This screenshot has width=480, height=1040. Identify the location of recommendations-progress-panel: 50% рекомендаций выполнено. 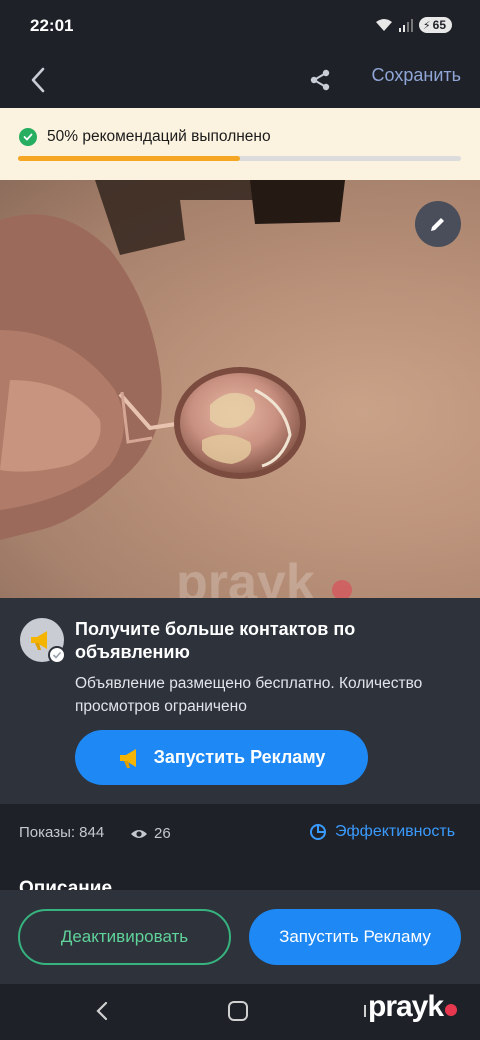
(240, 144).